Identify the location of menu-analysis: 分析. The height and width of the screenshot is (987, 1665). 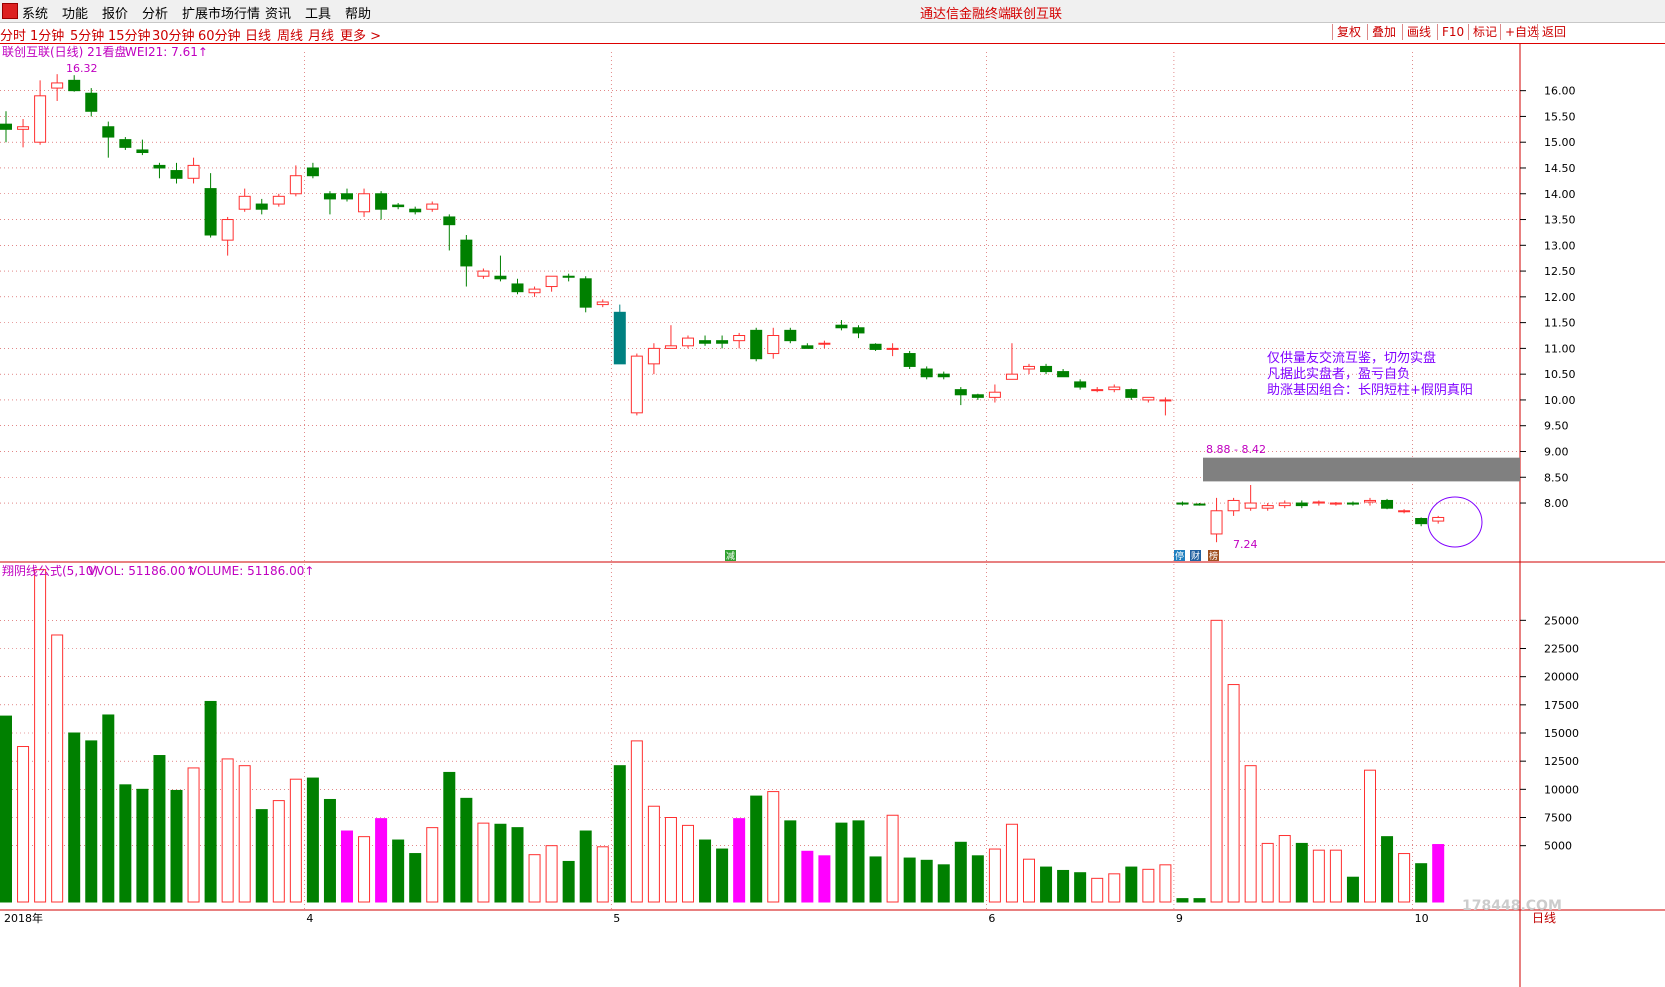
(155, 12).